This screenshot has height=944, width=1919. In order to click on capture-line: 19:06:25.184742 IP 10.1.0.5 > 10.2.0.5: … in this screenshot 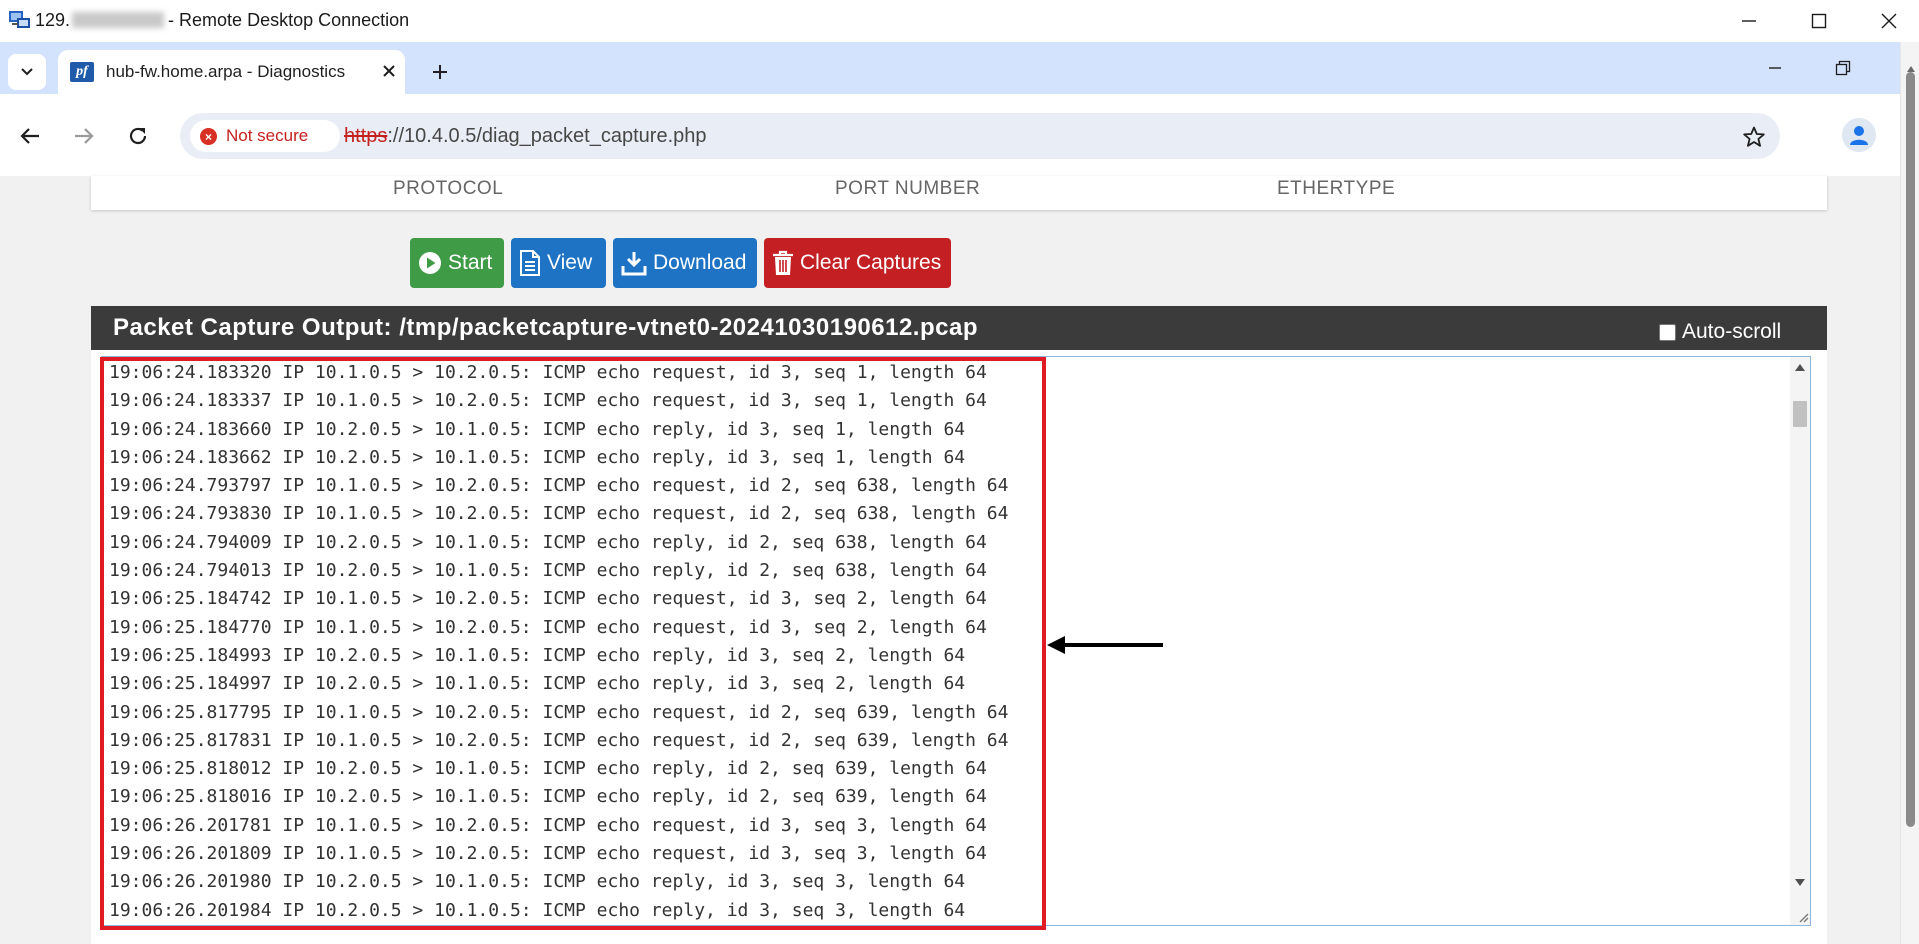, I will do `click(548, 599)`.